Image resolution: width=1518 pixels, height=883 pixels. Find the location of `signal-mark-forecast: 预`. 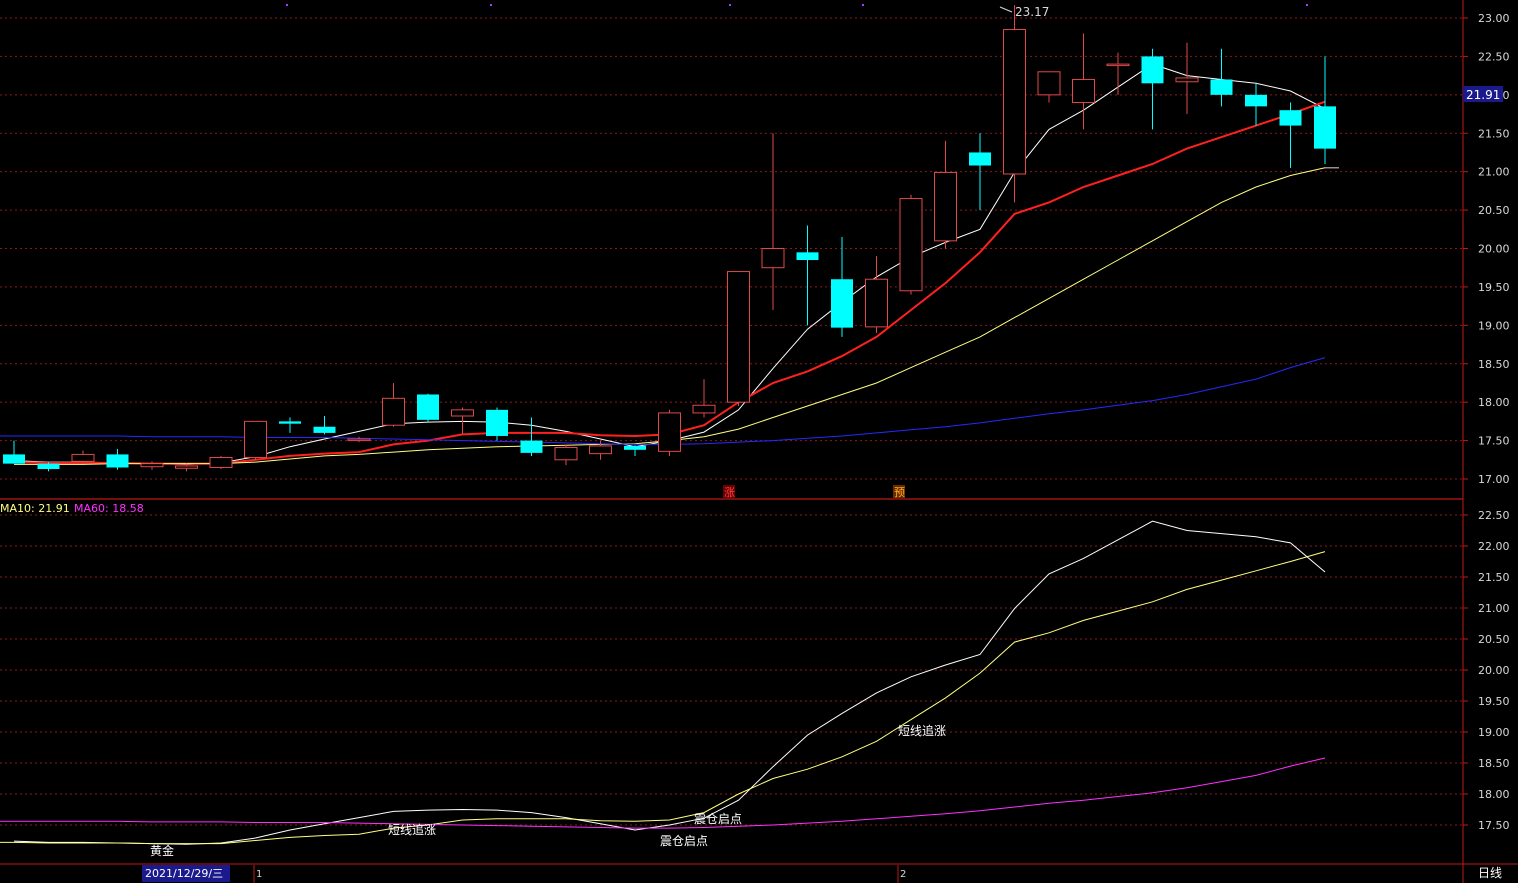

signal-mark-forecast: 预 is located at coordinates (899, 492).